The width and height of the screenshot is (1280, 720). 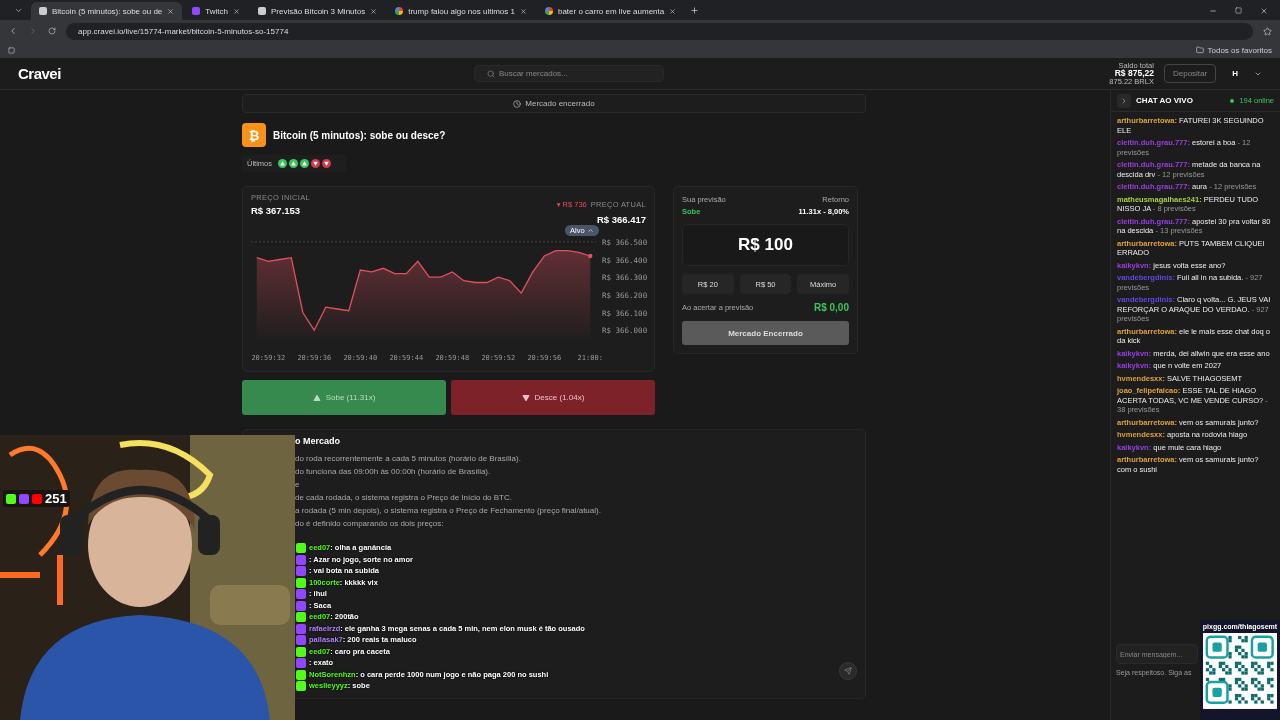 I want to click on about-text: do roda recorrentemente a cada 5 minutos (horário de Brasília)., so click(x=408, y=458).